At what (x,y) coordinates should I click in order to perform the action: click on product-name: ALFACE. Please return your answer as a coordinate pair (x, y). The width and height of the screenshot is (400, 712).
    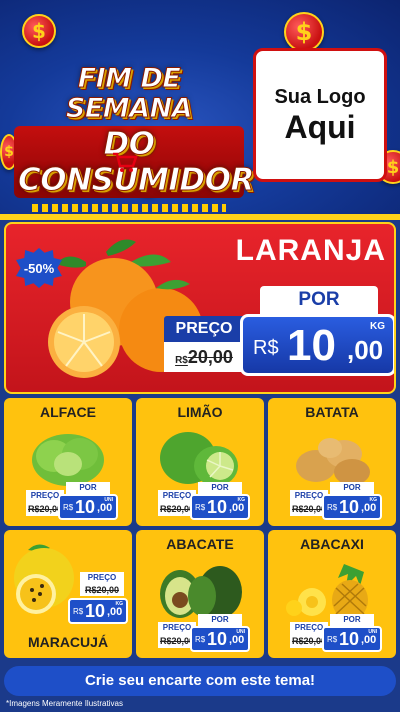
    Looking at the image, I should click on (68, 412).